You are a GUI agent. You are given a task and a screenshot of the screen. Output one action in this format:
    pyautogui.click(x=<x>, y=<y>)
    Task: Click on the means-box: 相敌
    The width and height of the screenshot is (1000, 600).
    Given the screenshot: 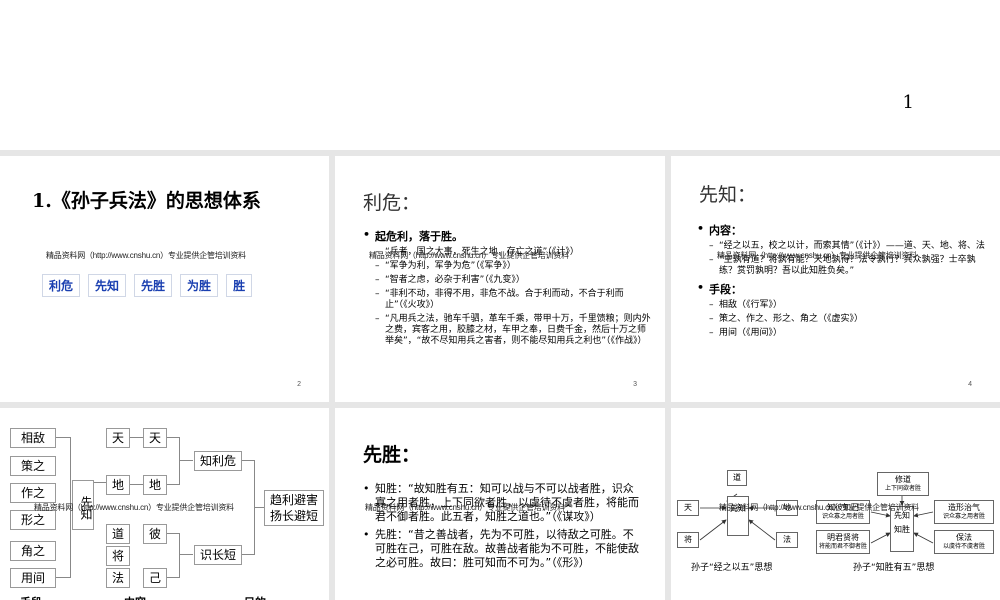 What is the action you would take?
    pyautogui.click(x=33, y=438)
    